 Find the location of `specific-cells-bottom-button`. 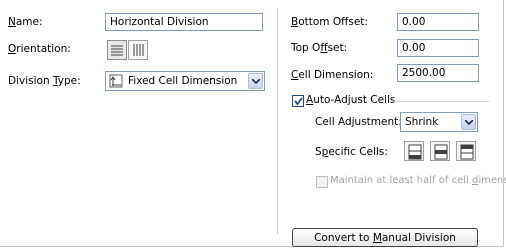

specific-cells-bottom-button is located at coordinates (414, 151).